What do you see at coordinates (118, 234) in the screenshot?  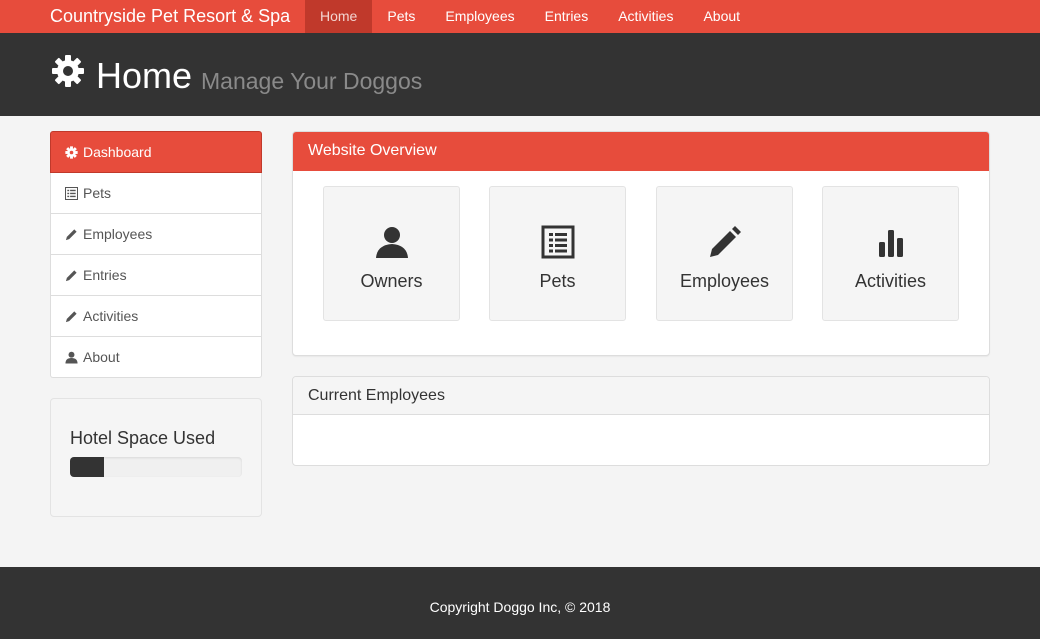 I see `sidebar-item-label: Employees` at bounding box center [118, 234].